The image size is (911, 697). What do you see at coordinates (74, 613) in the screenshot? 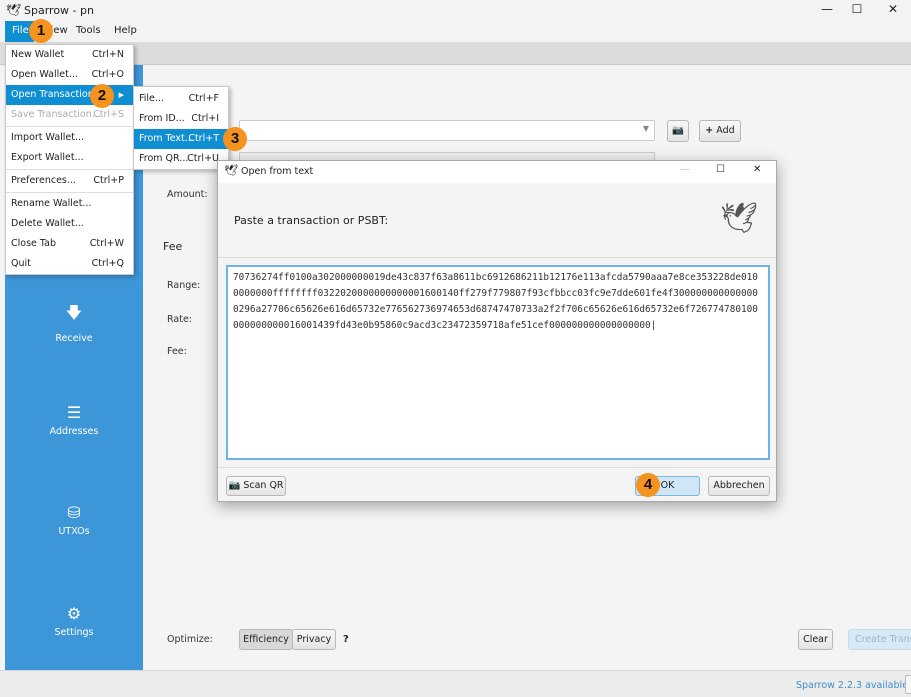
I see `gear-icon: ⚙` at bounding box center [74, 613].